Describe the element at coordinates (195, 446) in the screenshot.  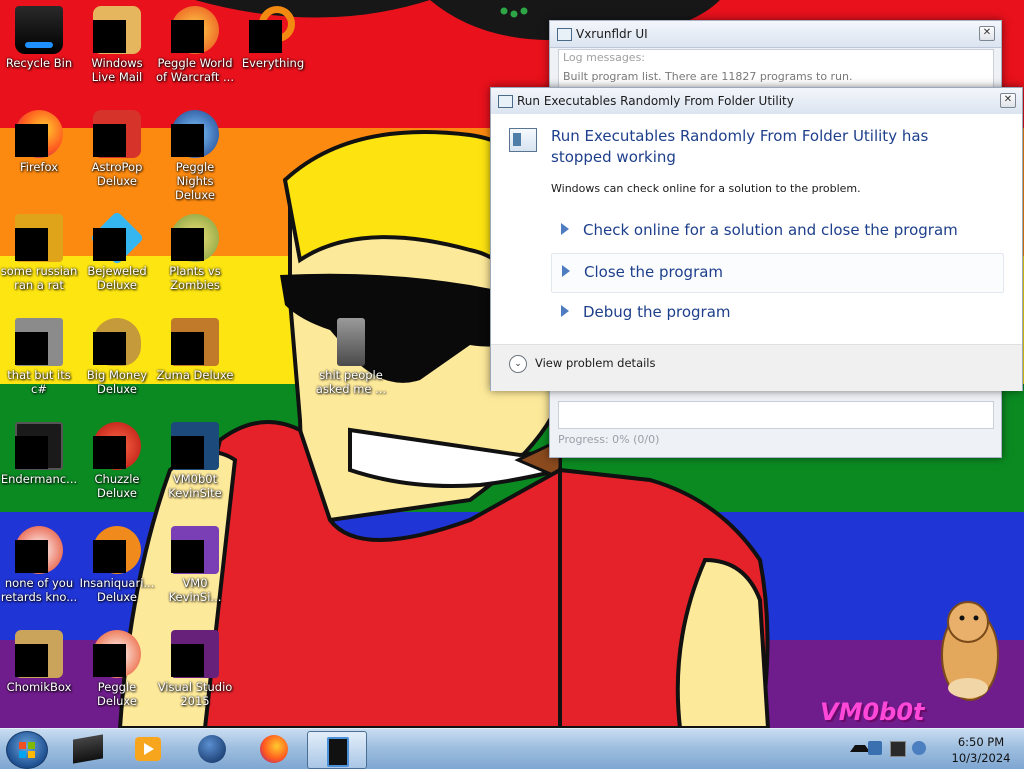
I see `visual-studio-icon` at that location.